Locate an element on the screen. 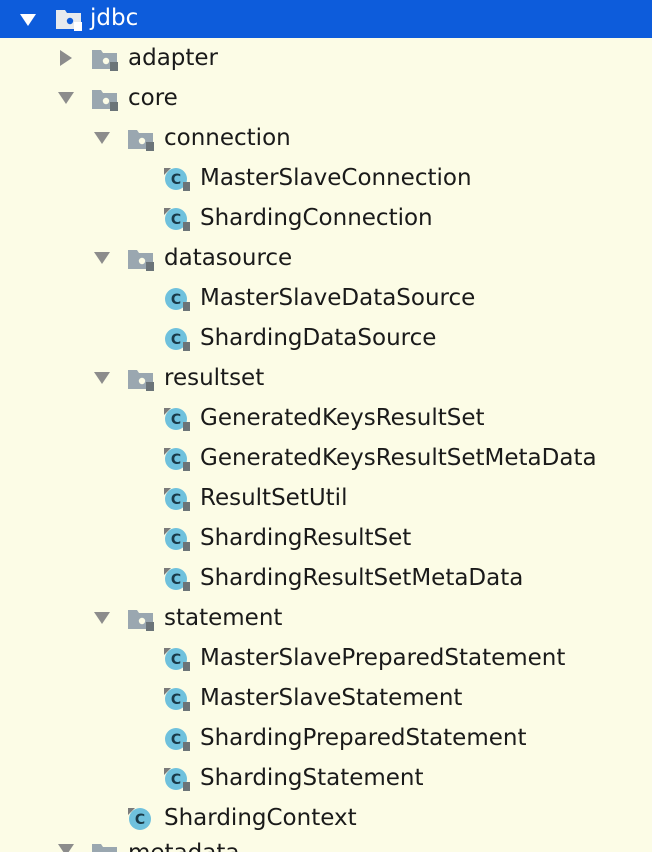  tree-row-label: core is located at coordinates (153, 98).